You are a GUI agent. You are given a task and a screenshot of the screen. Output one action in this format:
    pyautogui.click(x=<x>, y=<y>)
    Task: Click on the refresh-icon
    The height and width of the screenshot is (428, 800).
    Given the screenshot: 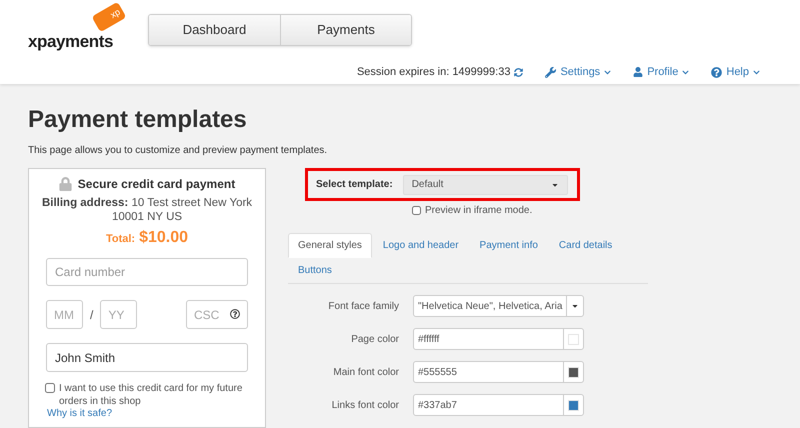 What is the action you would take?
    pyautogui.click(x=519, y=72)
    